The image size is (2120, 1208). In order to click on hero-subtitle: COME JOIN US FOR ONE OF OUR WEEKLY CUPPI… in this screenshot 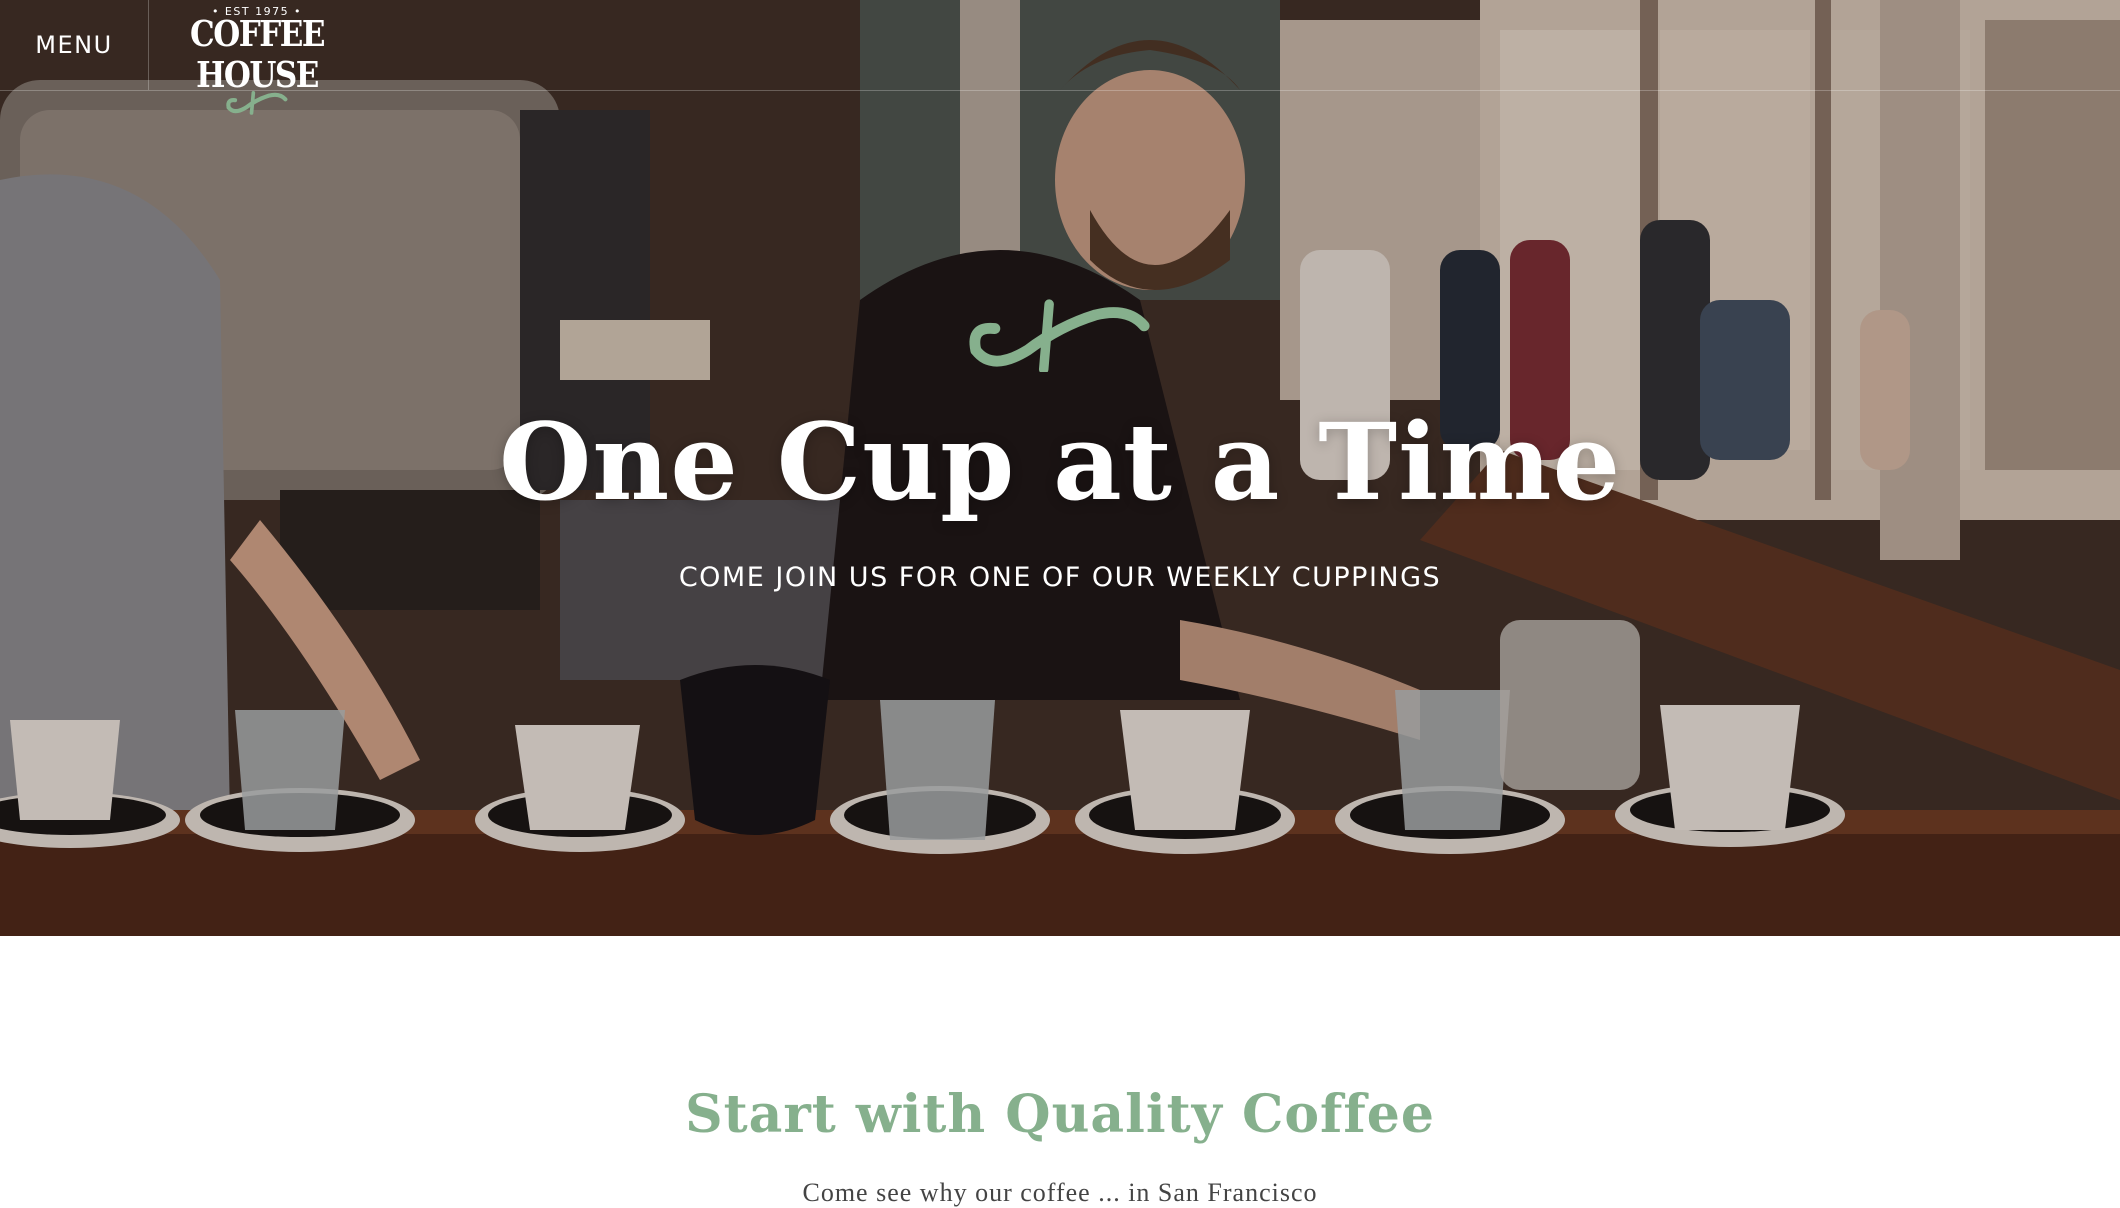, I will do `click(1060, 577)`.